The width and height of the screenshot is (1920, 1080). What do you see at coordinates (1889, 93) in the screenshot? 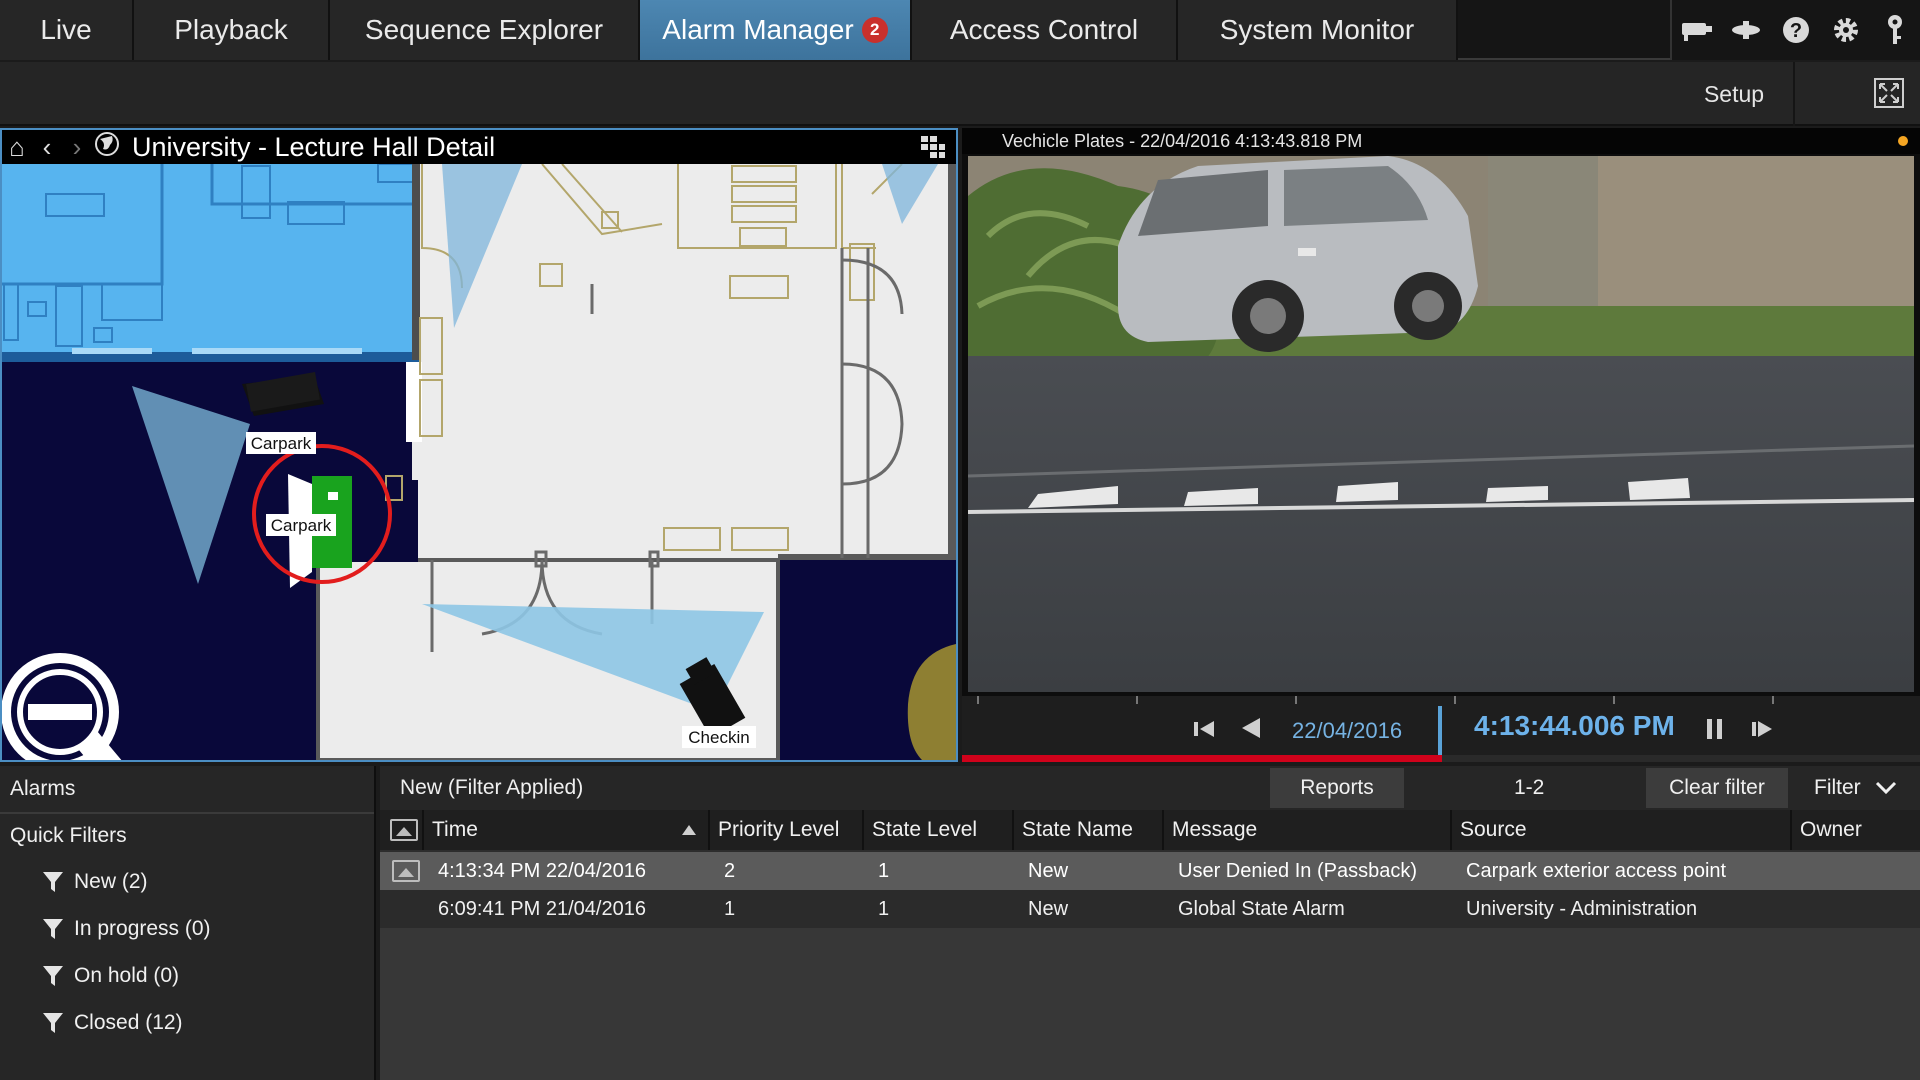
I see `fullscreen-icon` at bounding box center [1889, 93].